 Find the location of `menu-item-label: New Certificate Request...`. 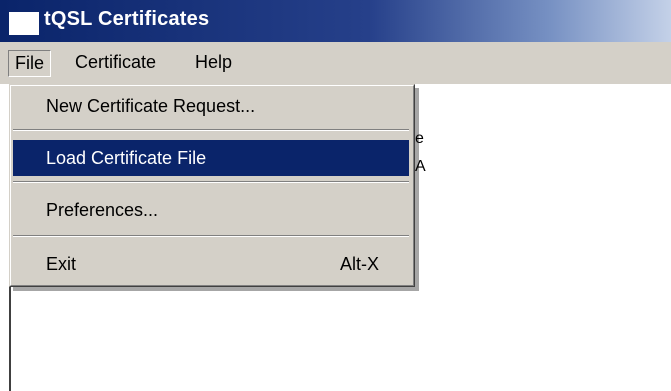

menu-item-label: New Certificate Request... is located at coordinates (151, 106).